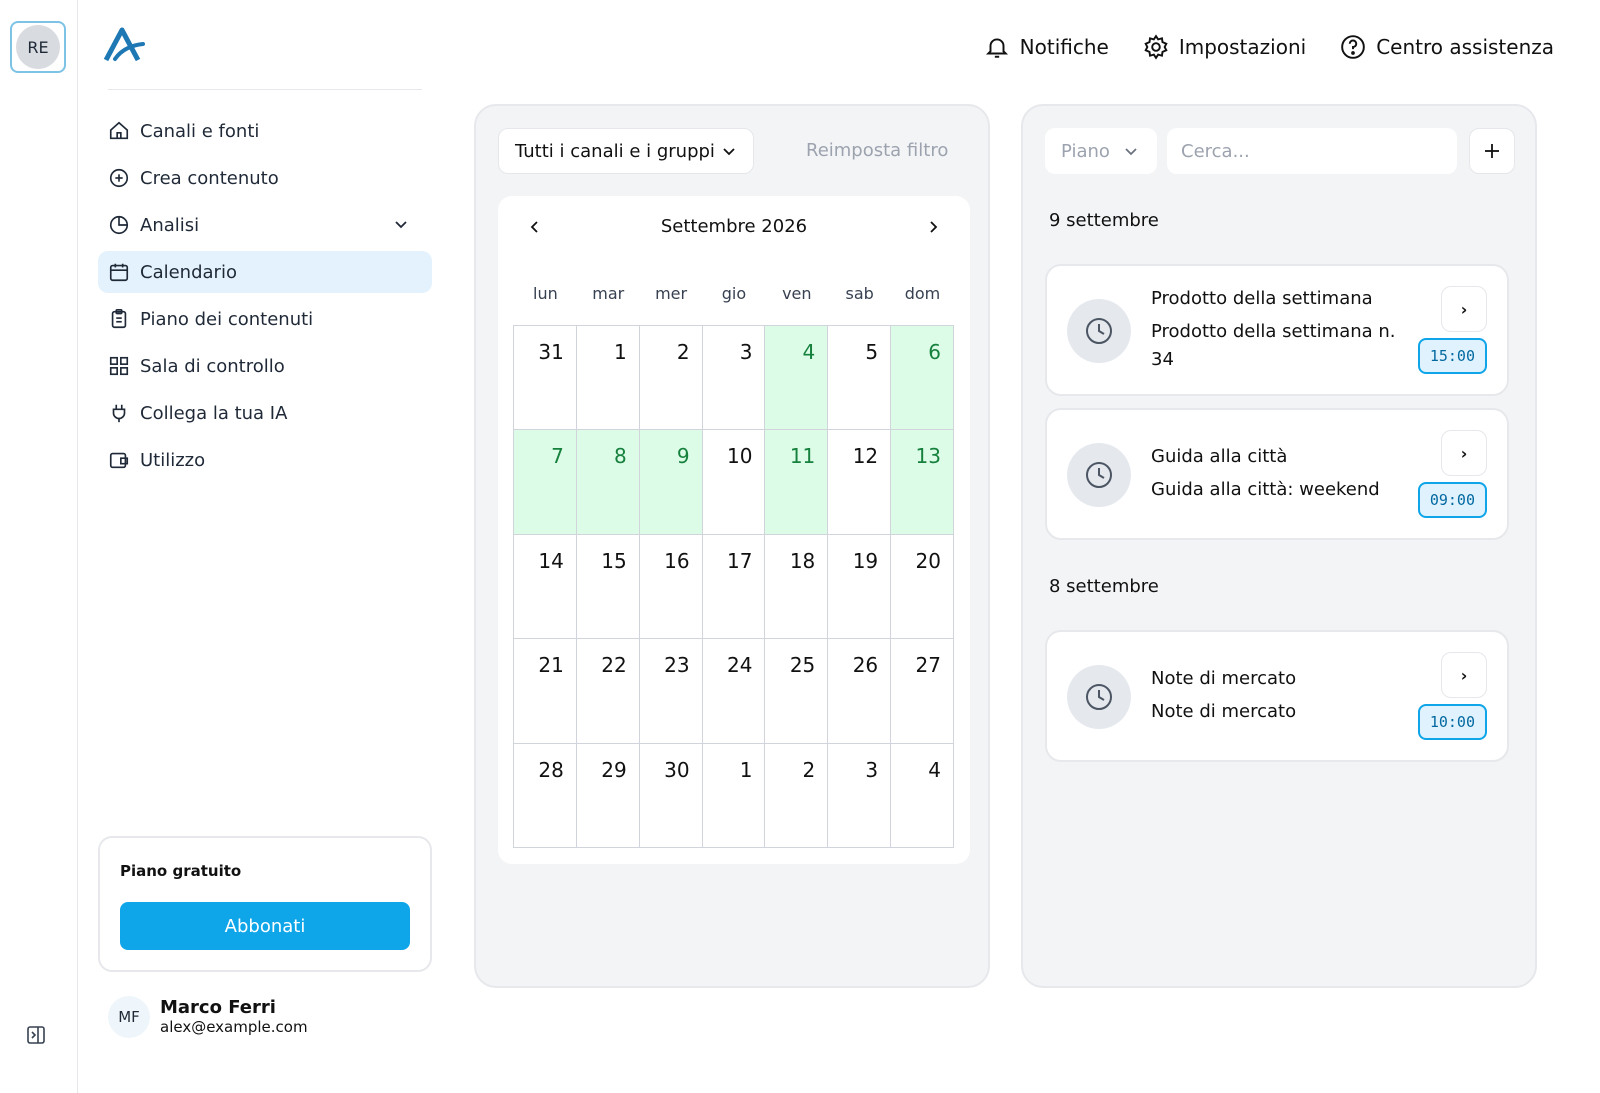 The height and width of the screenshot is (1093, 1600). I want to click on clock-icon, so click(1099, 697).